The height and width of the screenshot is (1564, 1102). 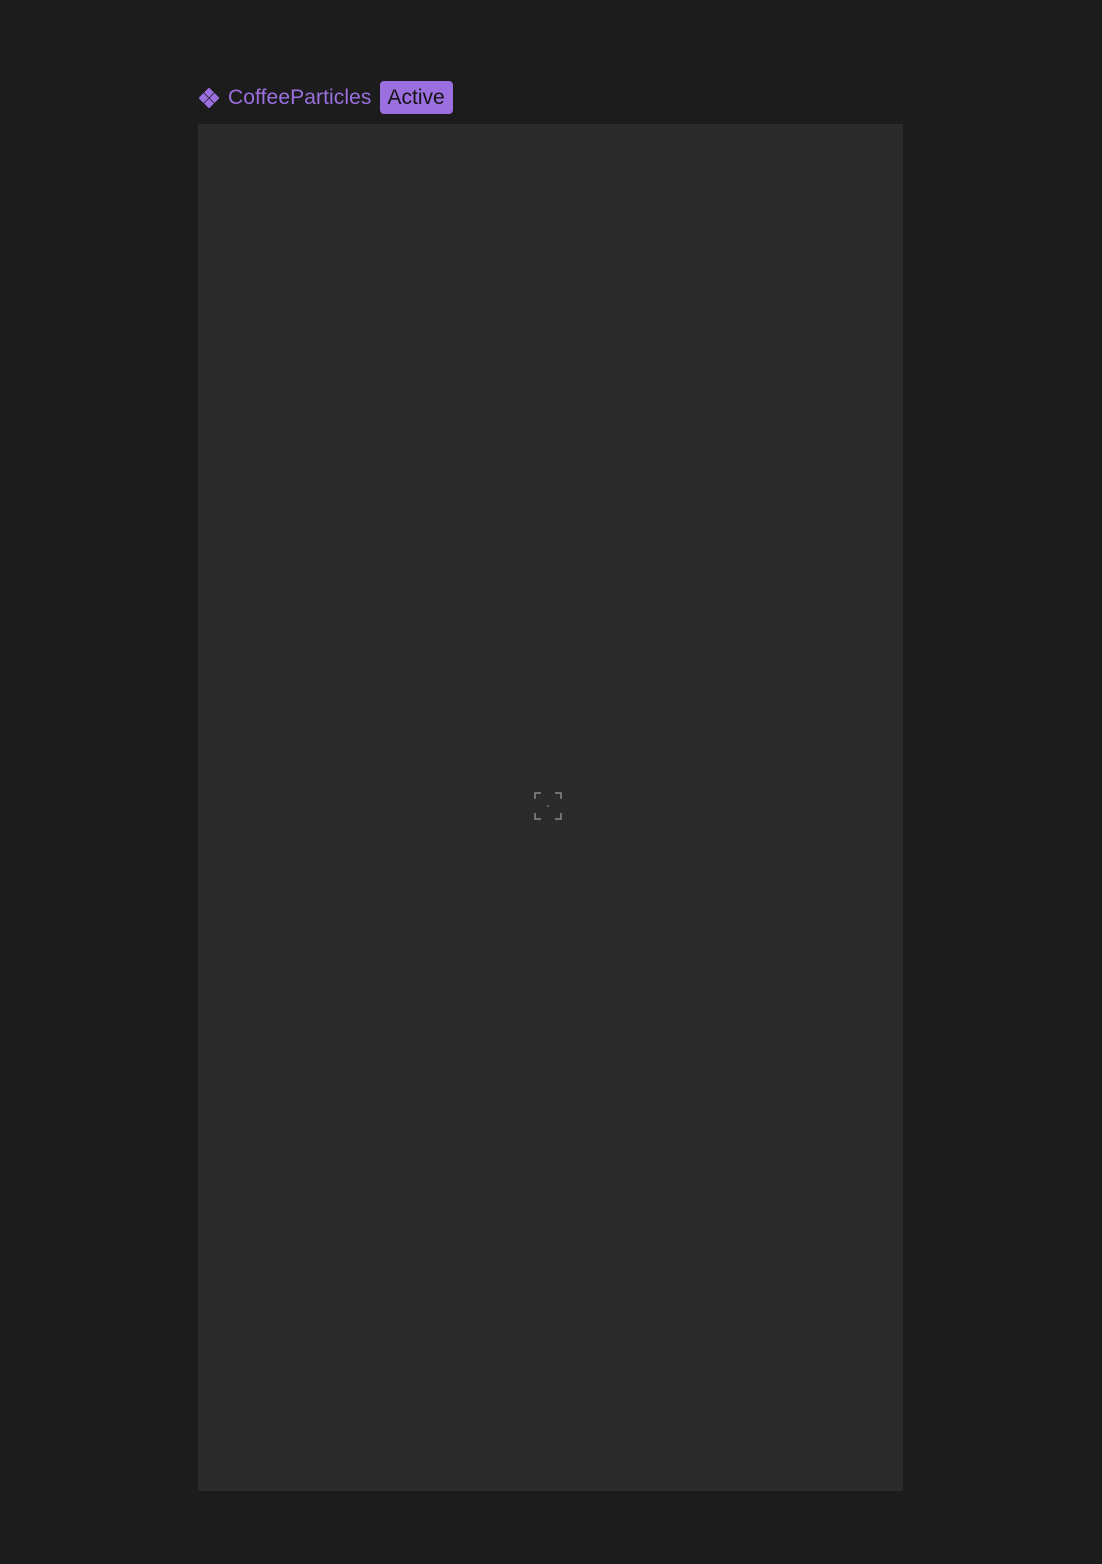 What do you see at coordinates (416, 97) in the screenshot?
I see `status-badge: Active` at bounding box center [416, 97].